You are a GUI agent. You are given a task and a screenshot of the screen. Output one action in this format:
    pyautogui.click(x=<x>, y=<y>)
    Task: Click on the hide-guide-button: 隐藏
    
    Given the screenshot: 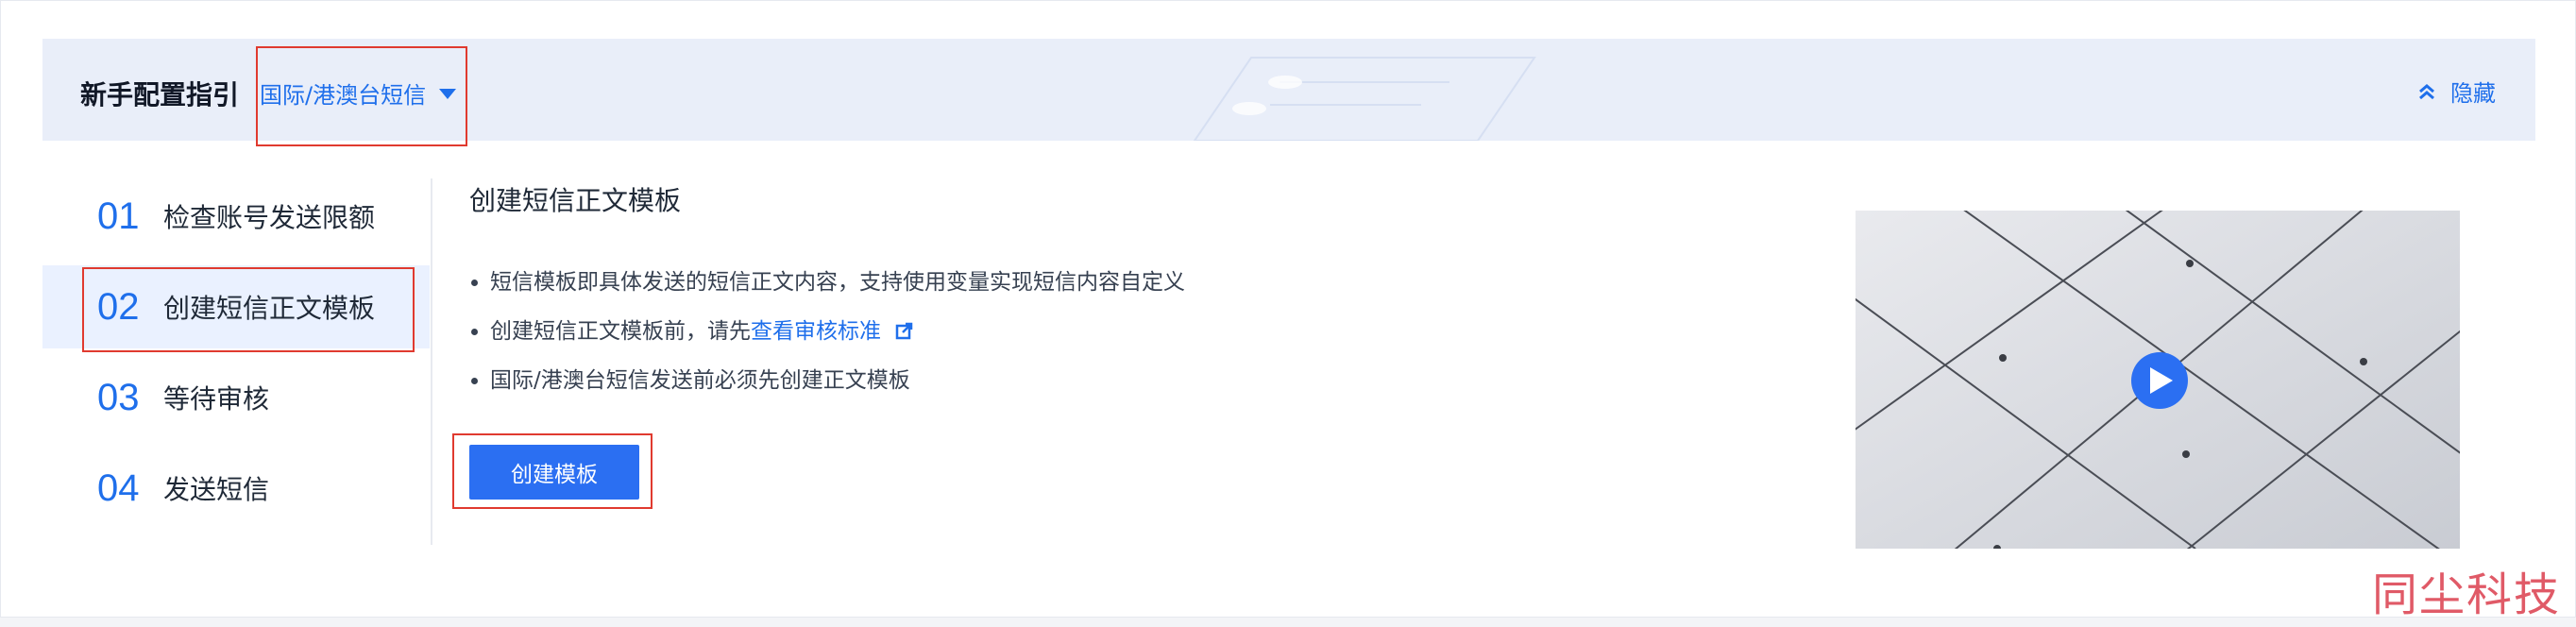 What is the action you would take?
    pyautogui.click(x=2456, y=91)
    